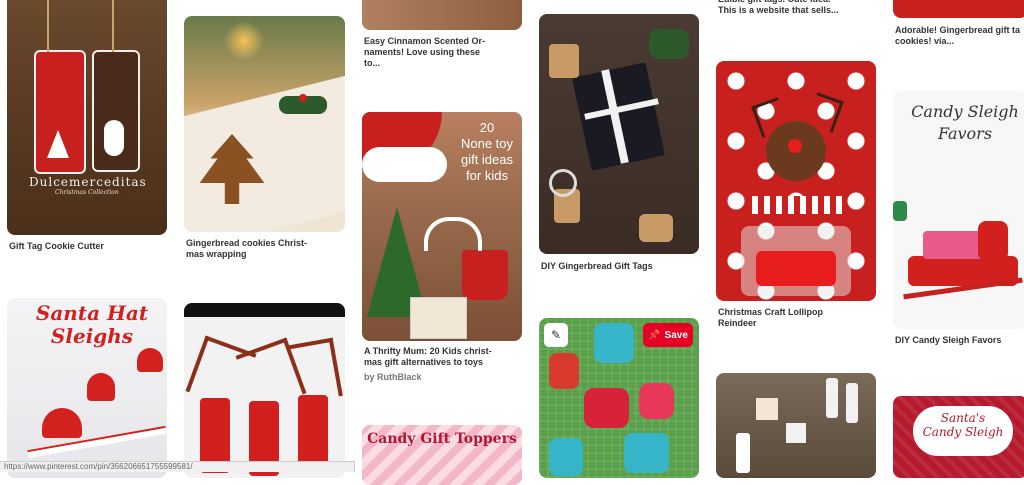 This screenshot has width=1024, height=485. I want to click on pin-image-thrifty-mum: 20 None toy gift ideas for kids, so click(442, 226).